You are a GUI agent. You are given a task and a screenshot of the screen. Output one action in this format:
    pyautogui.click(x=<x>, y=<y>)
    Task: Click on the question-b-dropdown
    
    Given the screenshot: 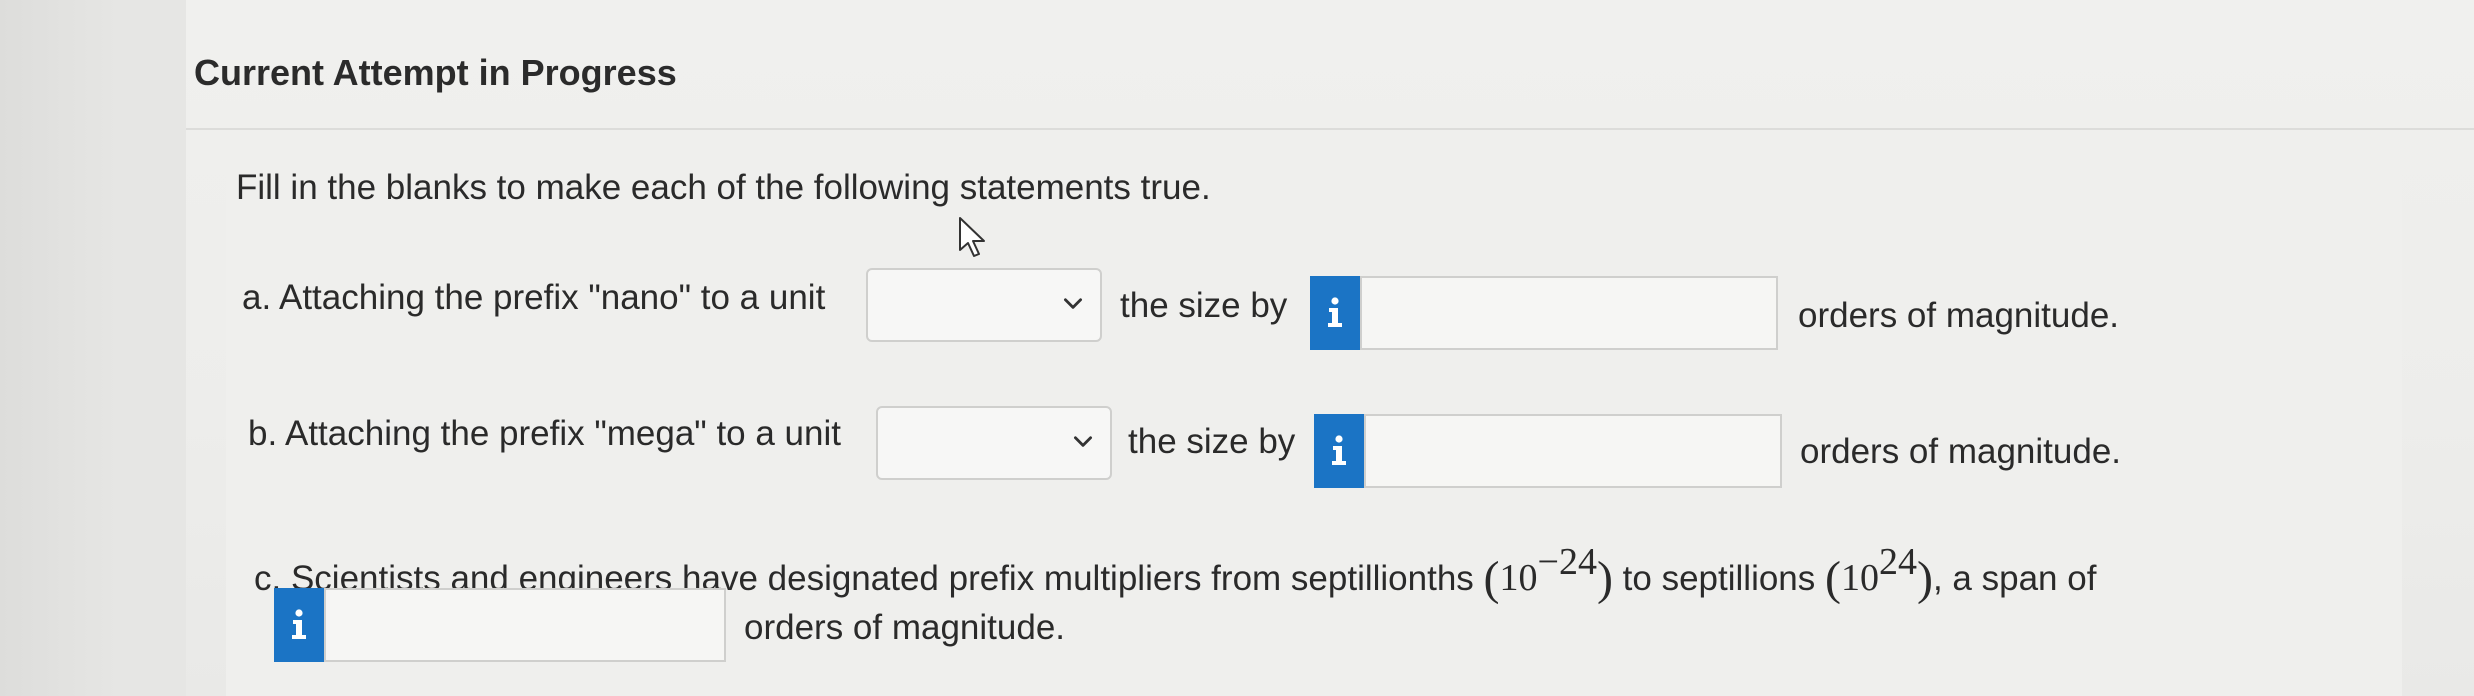 What is the action you would take?
    pyautogui.click(x=994, y=443)
    